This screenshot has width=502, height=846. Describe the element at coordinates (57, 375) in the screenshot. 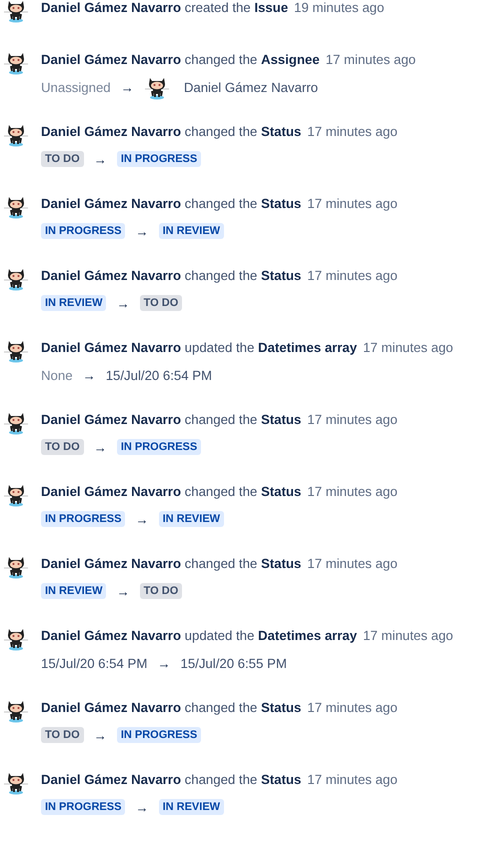

I see `field-value: None` at that location.